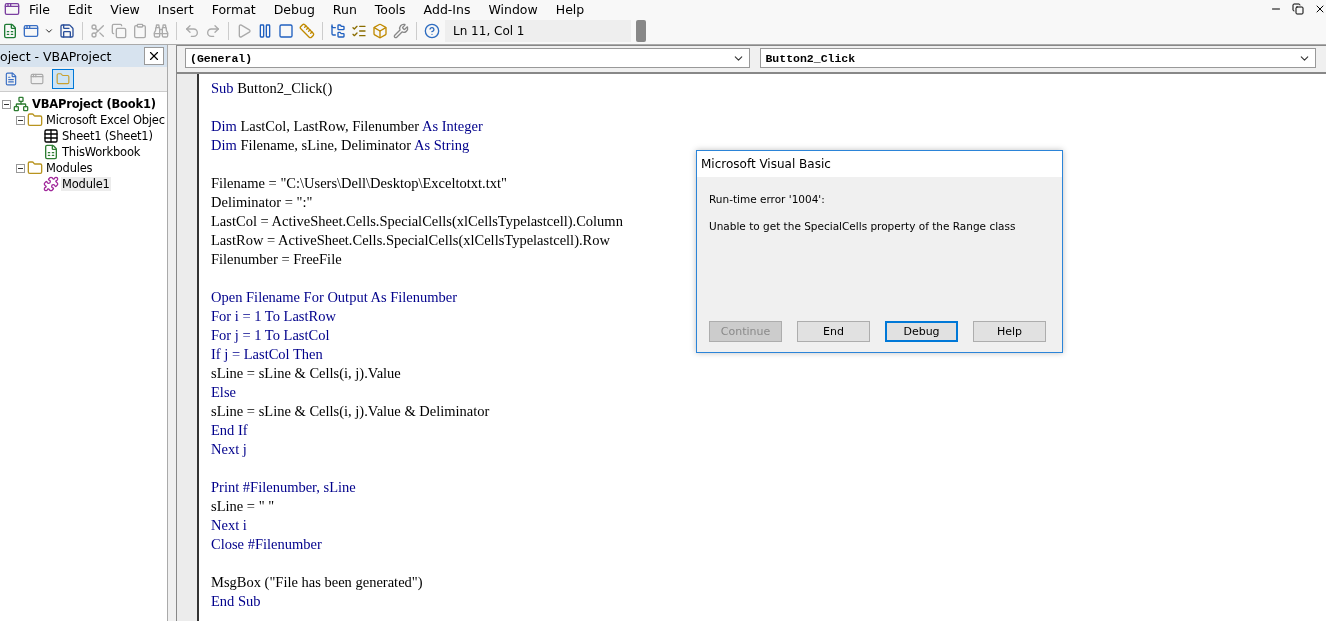 The width and height of the screenshot is (1326, 621). I want to click on menu-item: Debug, so click(294, 9).